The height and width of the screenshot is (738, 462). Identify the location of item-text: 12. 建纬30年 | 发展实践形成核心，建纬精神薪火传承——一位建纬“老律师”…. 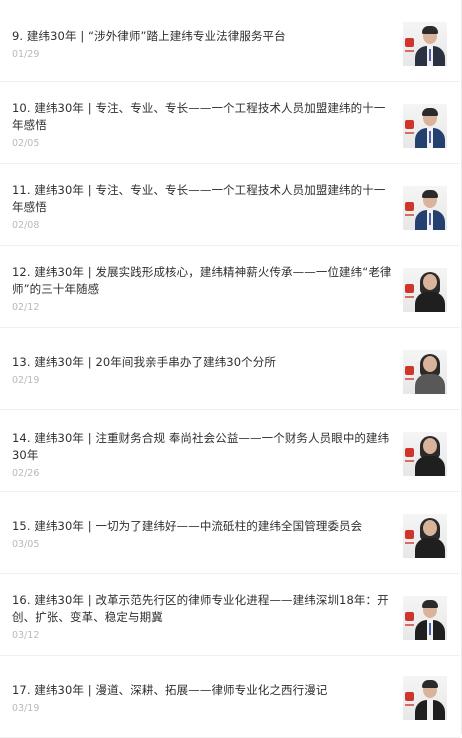
(202, 289).